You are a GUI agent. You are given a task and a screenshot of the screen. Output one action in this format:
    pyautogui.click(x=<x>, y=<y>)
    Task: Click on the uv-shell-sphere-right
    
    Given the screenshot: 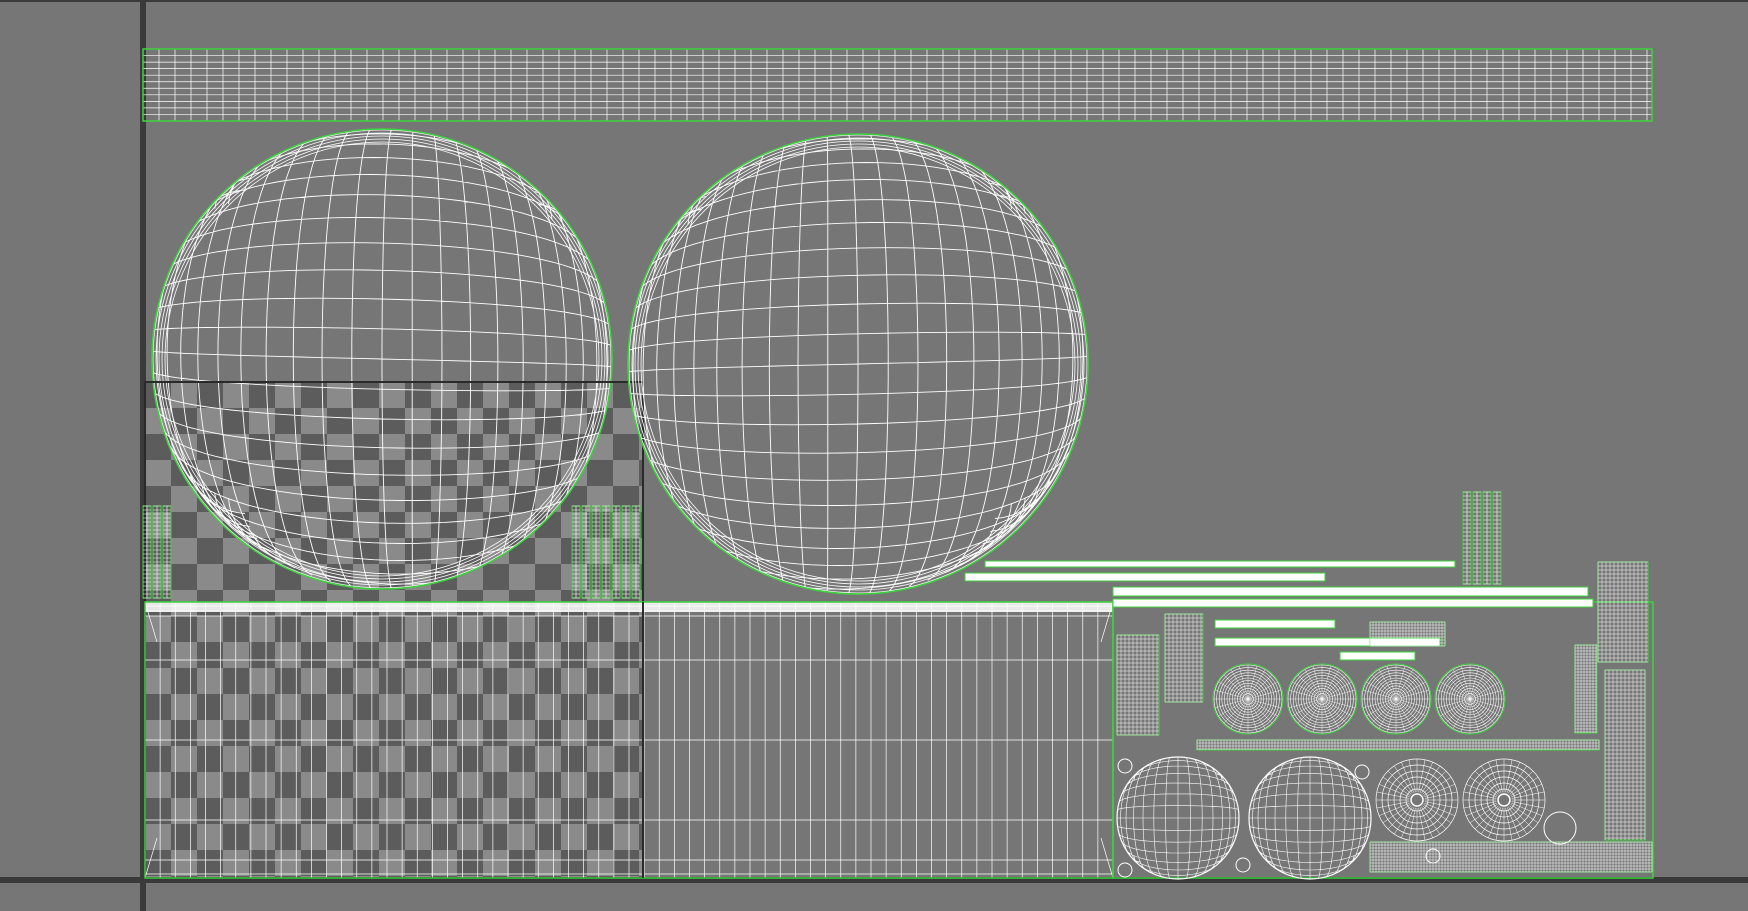 What is the action you would take?
    pyautogui.click(x=858, y=364)
    